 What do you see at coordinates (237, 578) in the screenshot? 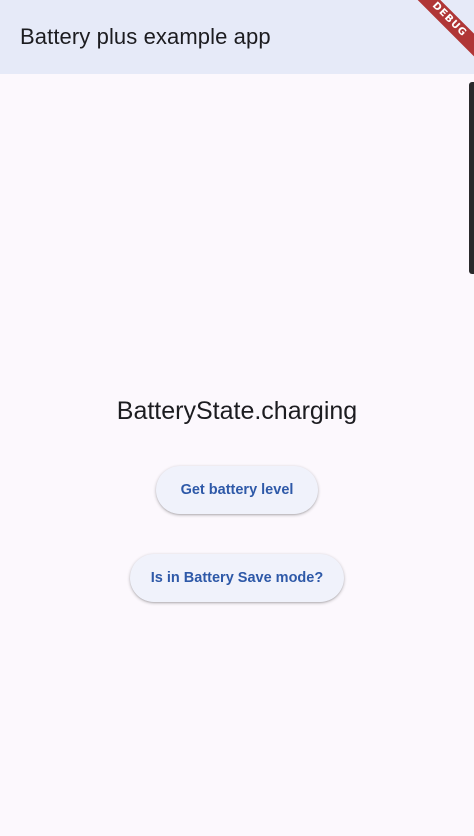
I see `battery-save-mode-button: Is in Battery Save mode?` at bounding box center [237, 578].